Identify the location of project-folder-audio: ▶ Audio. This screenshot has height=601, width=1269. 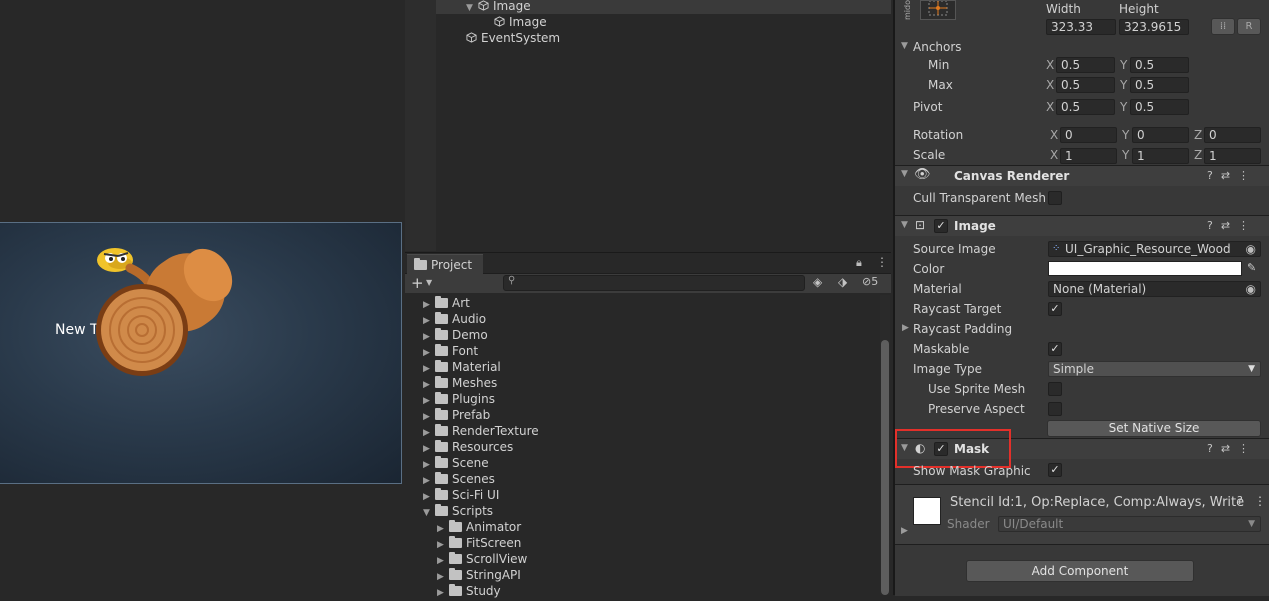
(454, 319).